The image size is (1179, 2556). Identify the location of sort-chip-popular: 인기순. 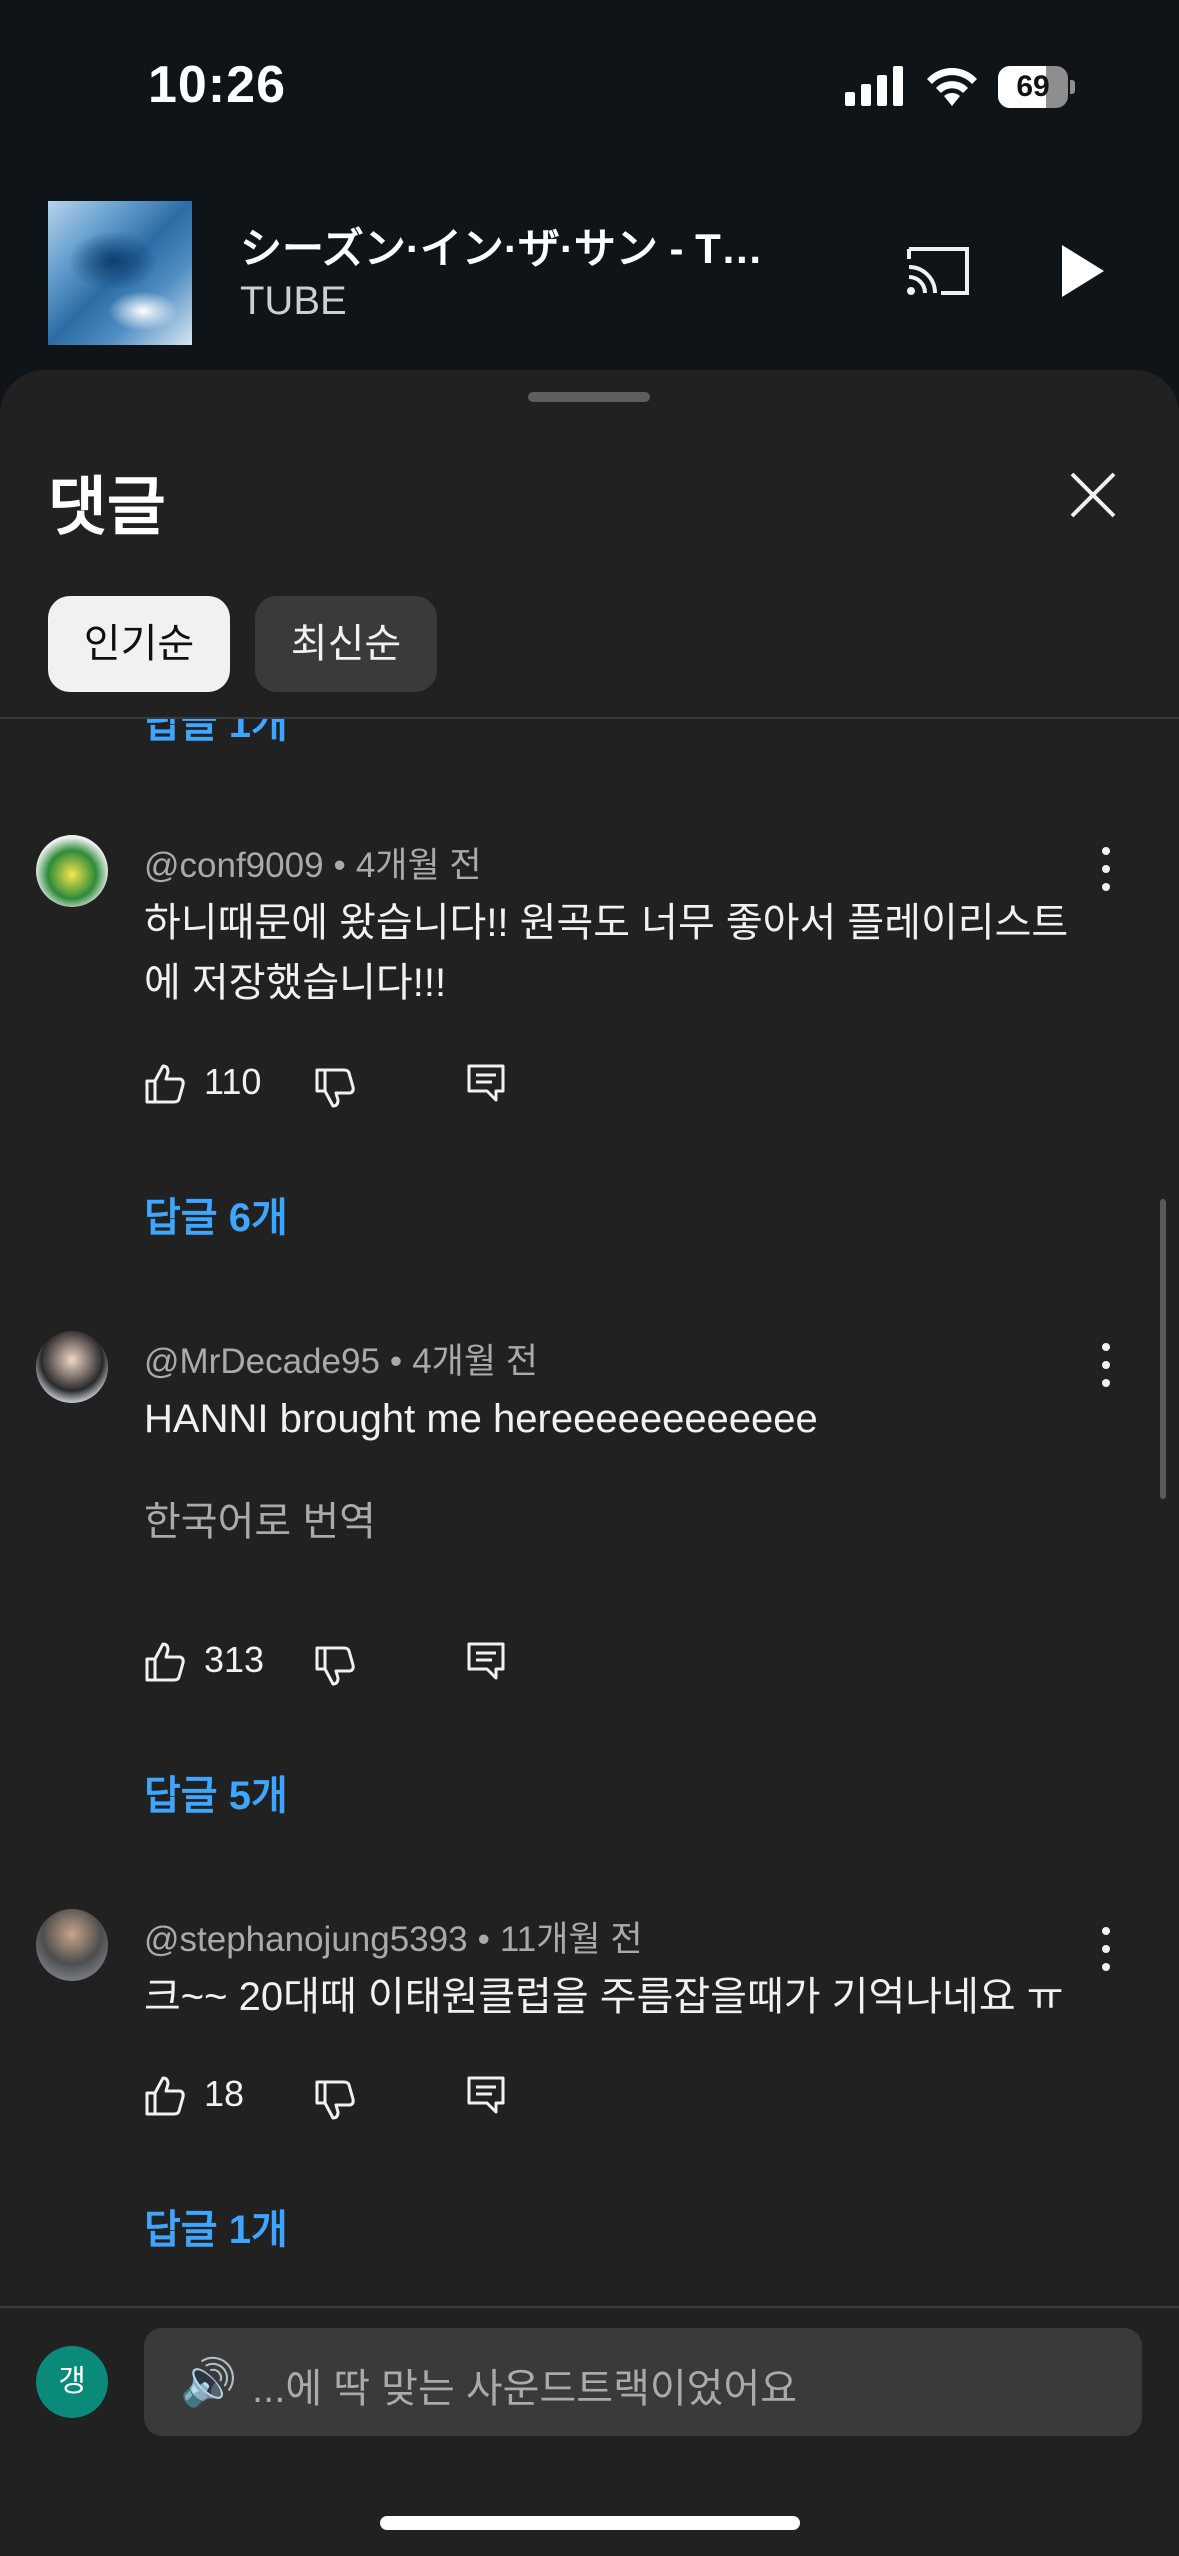
(139, 644).